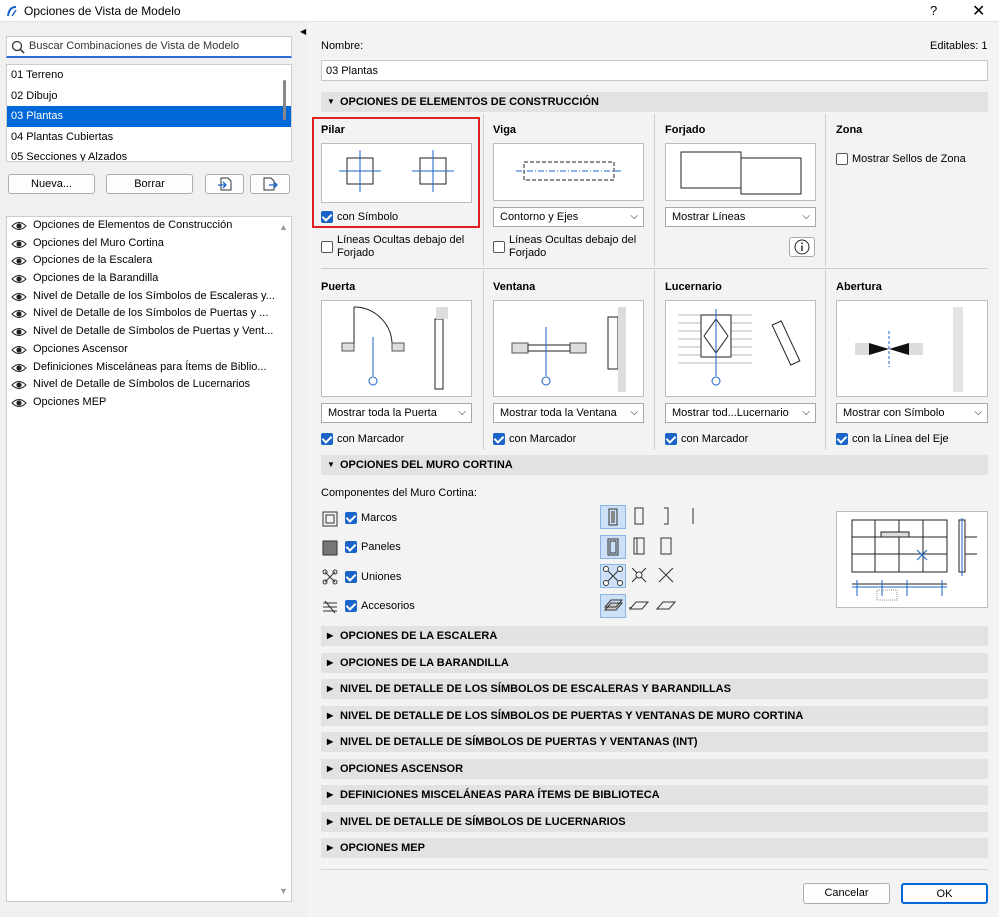  I want to click on accessory-style-full-button, so click(613, 606).